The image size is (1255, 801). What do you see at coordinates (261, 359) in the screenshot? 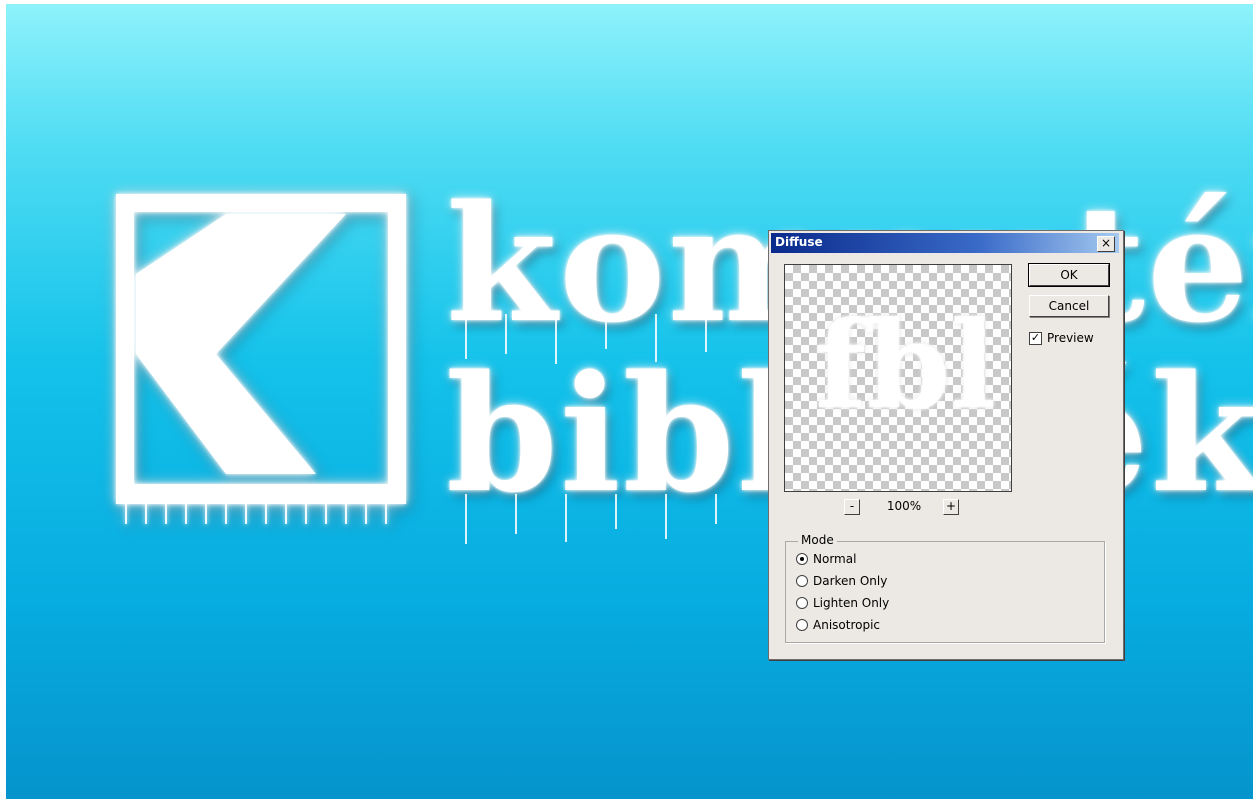
I see `logo-mark-icon` at bounding box center [261, 359].